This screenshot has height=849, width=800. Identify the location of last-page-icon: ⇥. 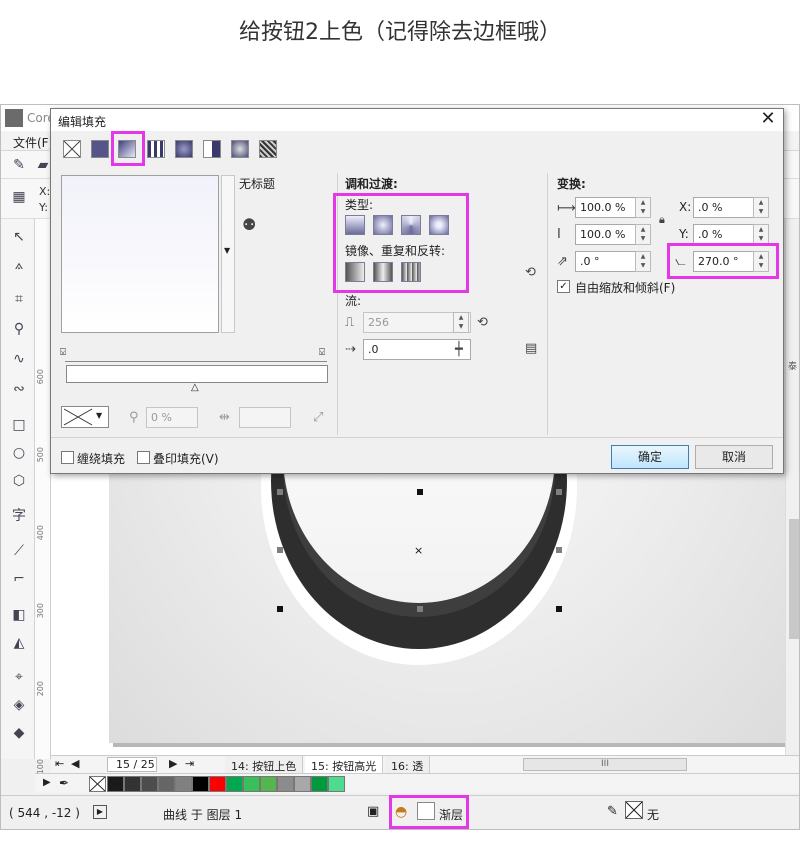
(189, 763).